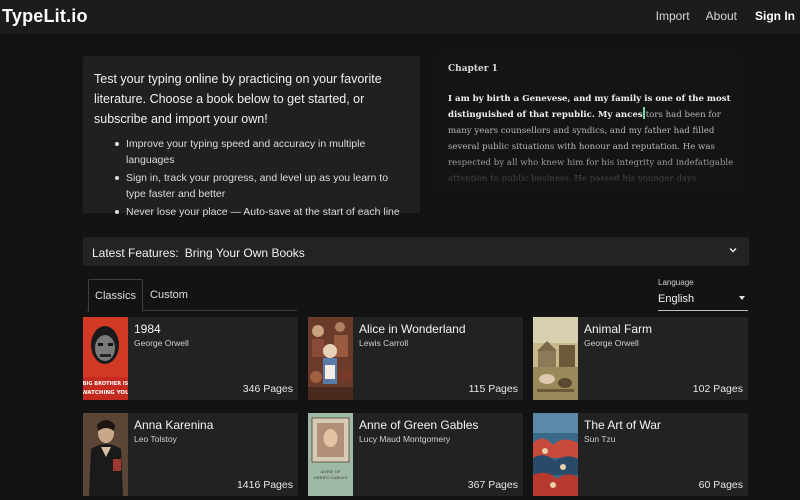  What do you see at coordinates (264, 485) in the screenshot?
I see `book-page-count: 1416 Pages` at bounding box center [264, 485].